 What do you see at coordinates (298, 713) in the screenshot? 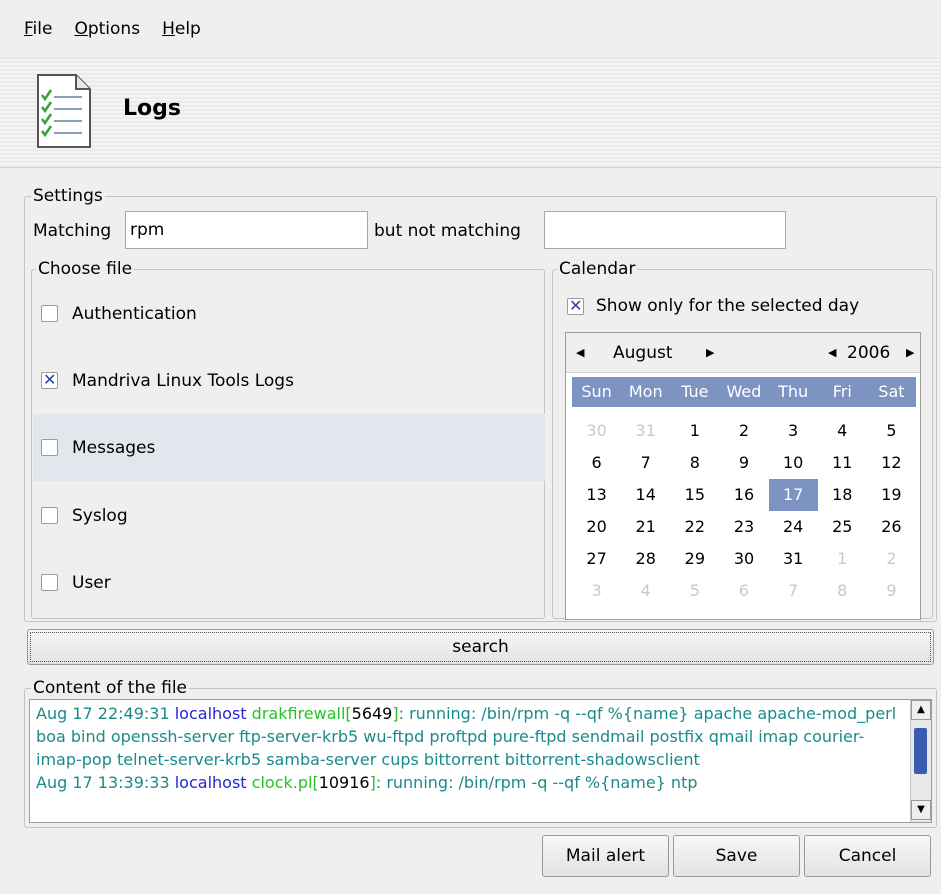
I see `log-process: drakfirewall` at bounding box center [298, 713].